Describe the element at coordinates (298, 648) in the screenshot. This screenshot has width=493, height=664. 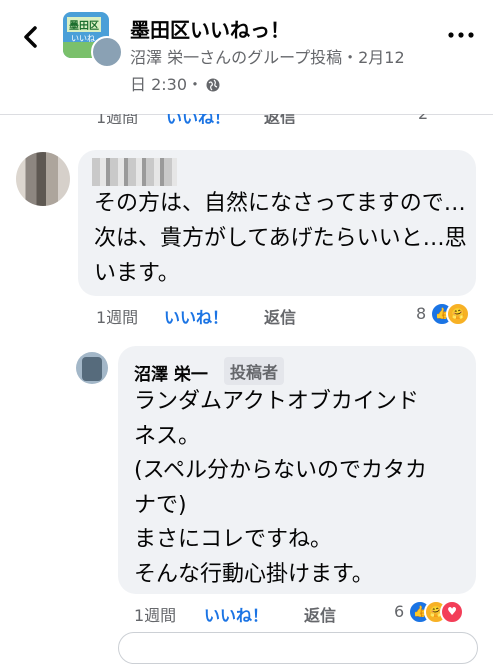
I see `next-comment-bubble` at that location.